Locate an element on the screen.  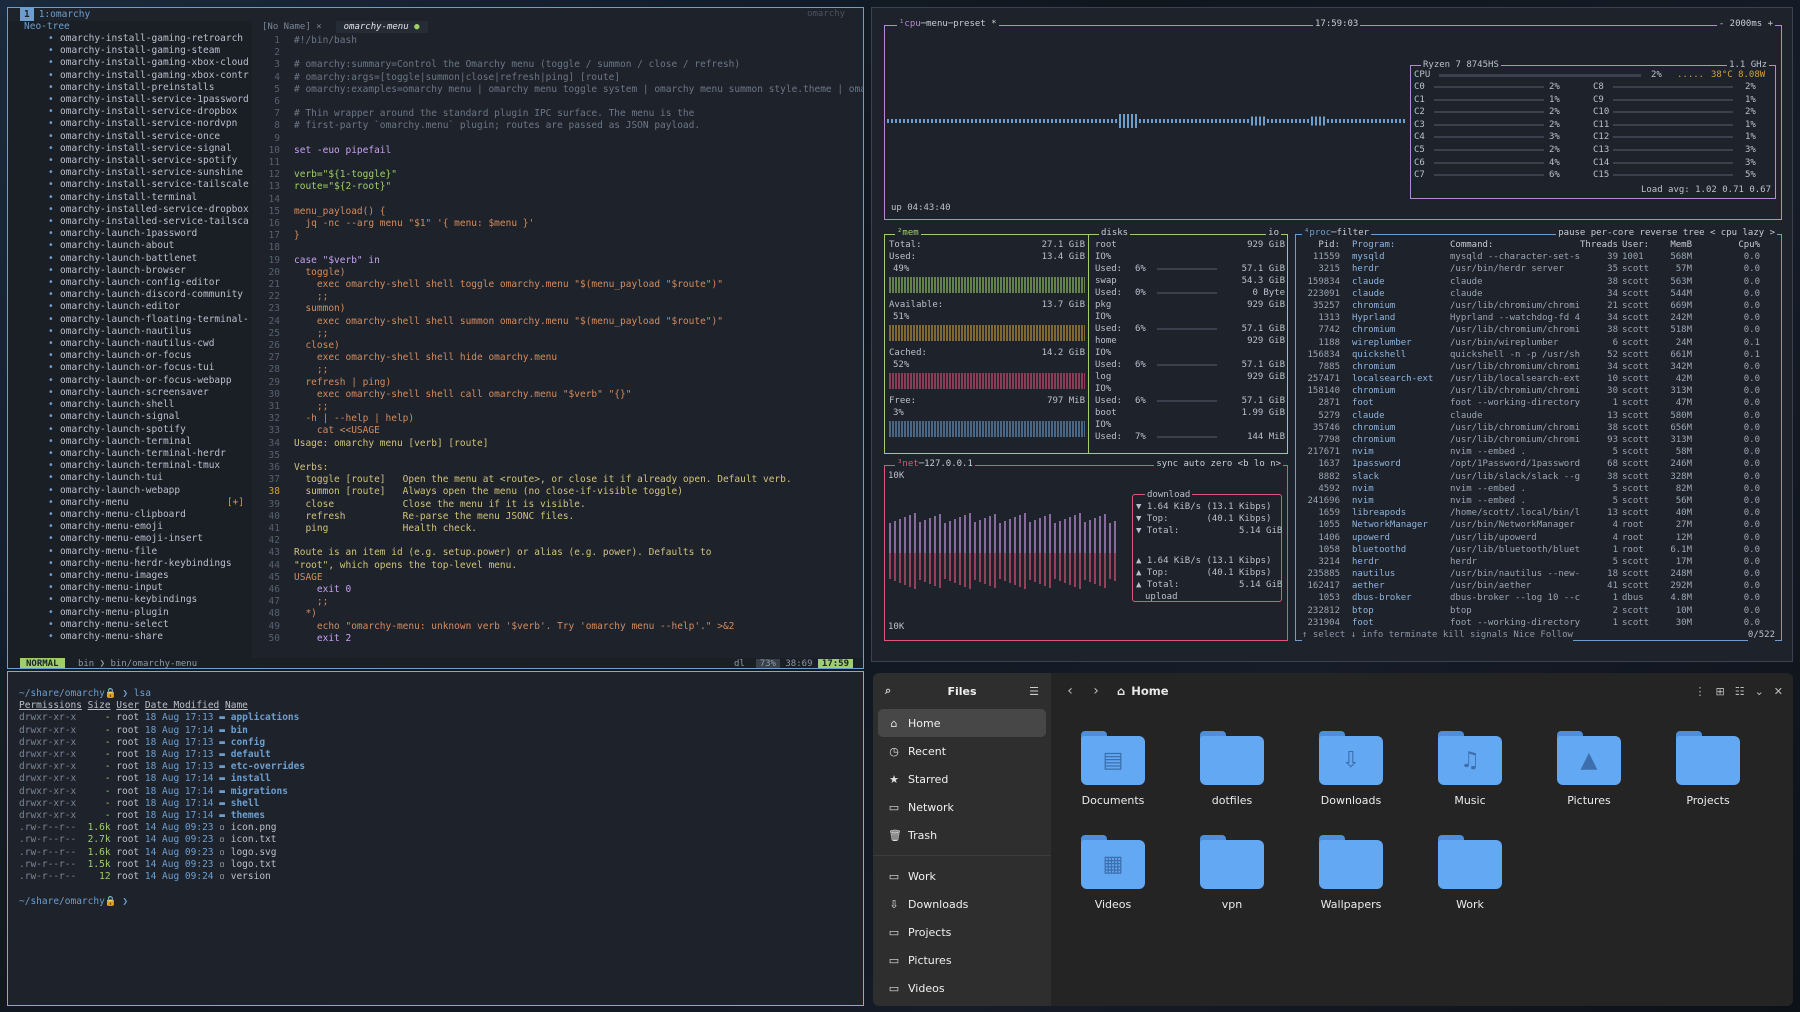
process-row: 223091 claude claude 34 scott 544M 0.0 is located at coordinates (1538, 294).